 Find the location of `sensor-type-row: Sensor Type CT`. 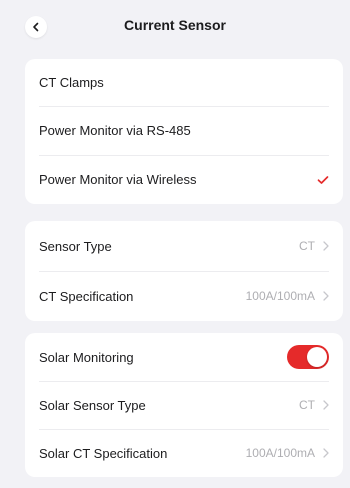

sensor-type-row: Sensor Type CT is located at coordinates (184, 246).